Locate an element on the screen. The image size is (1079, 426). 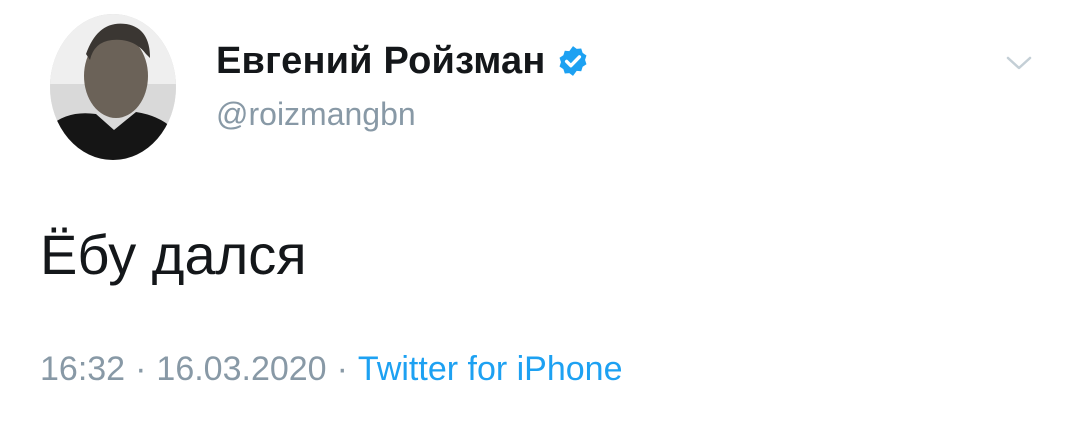
author-handle: @roizmangbn is located at coordinates (316, 114).